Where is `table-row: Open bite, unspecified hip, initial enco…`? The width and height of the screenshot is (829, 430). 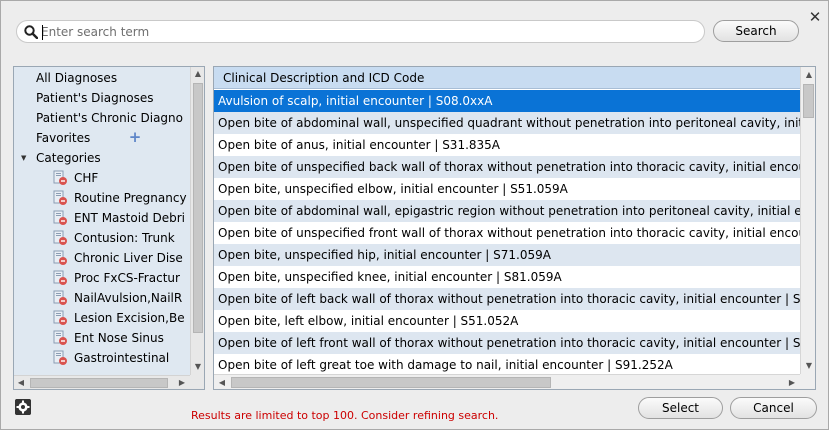 table-row: Open bite, unspecified hip, initial enco… is located at coordinates (507, 255).